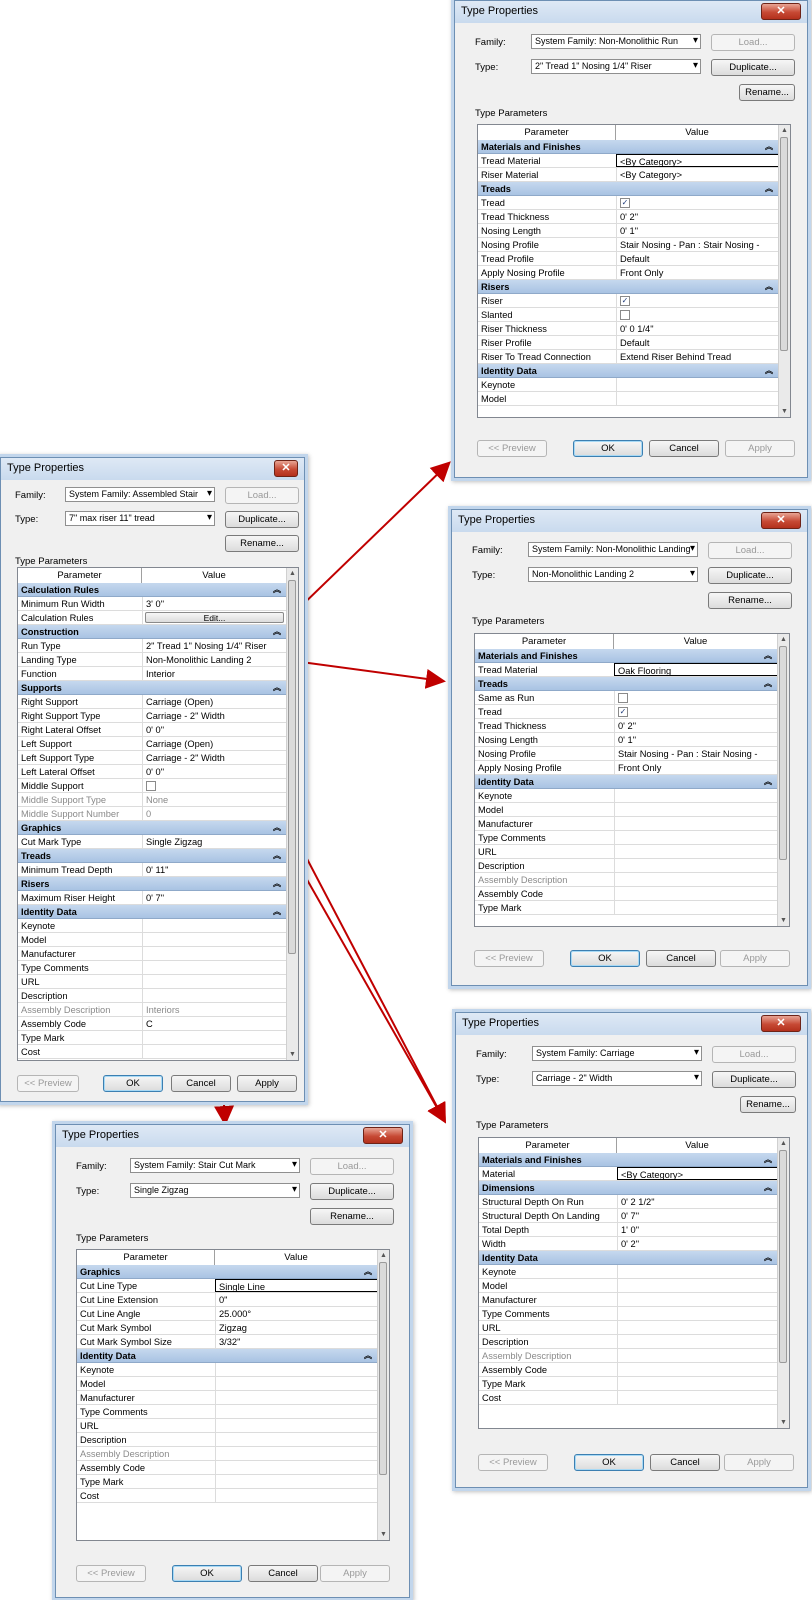 This screenshot has height=1600, width=812. I want to click on group-header: Materials and Finishes ︽, so click(628, 1160).